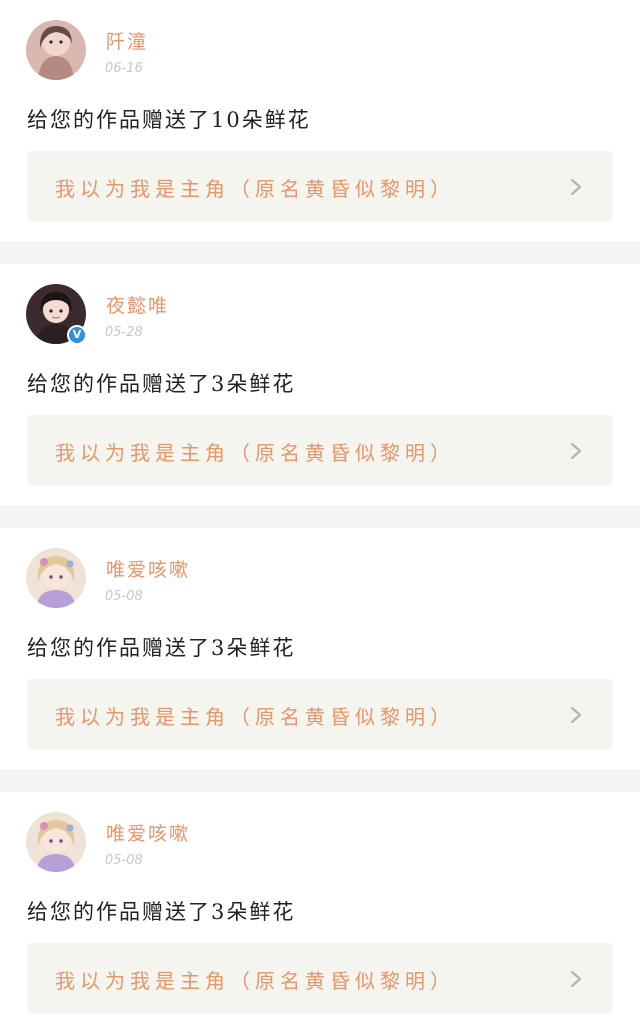 This screenshot has width=640, height=1017. Describe the element at coordinates (124, 332) in the screenshot. I see `timestamp: 05-28` at that location.